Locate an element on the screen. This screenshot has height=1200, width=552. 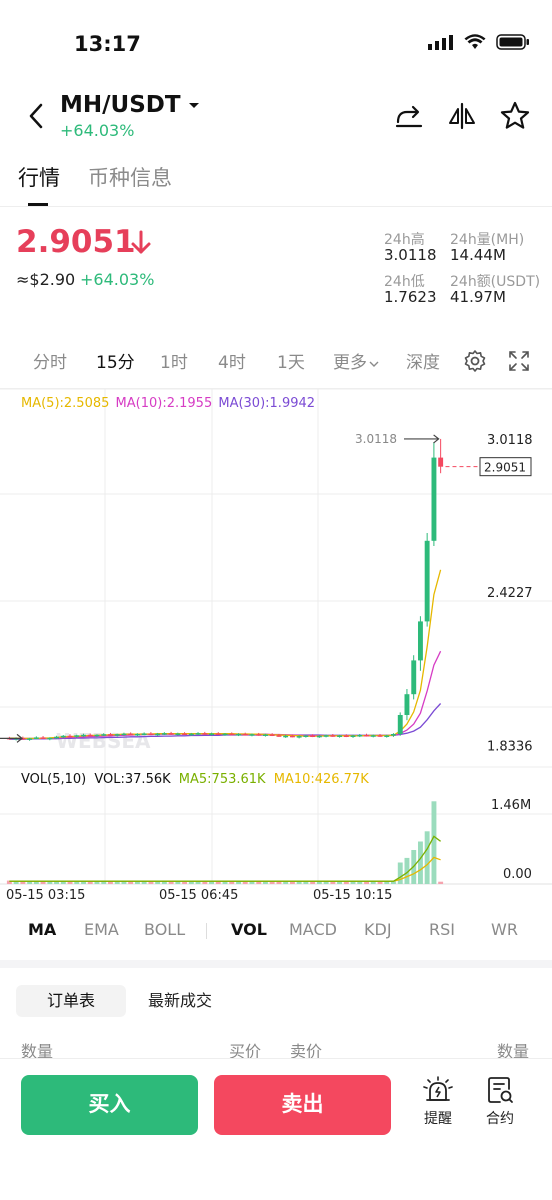
fullscreen-icon is located at coordinates (519, 361).